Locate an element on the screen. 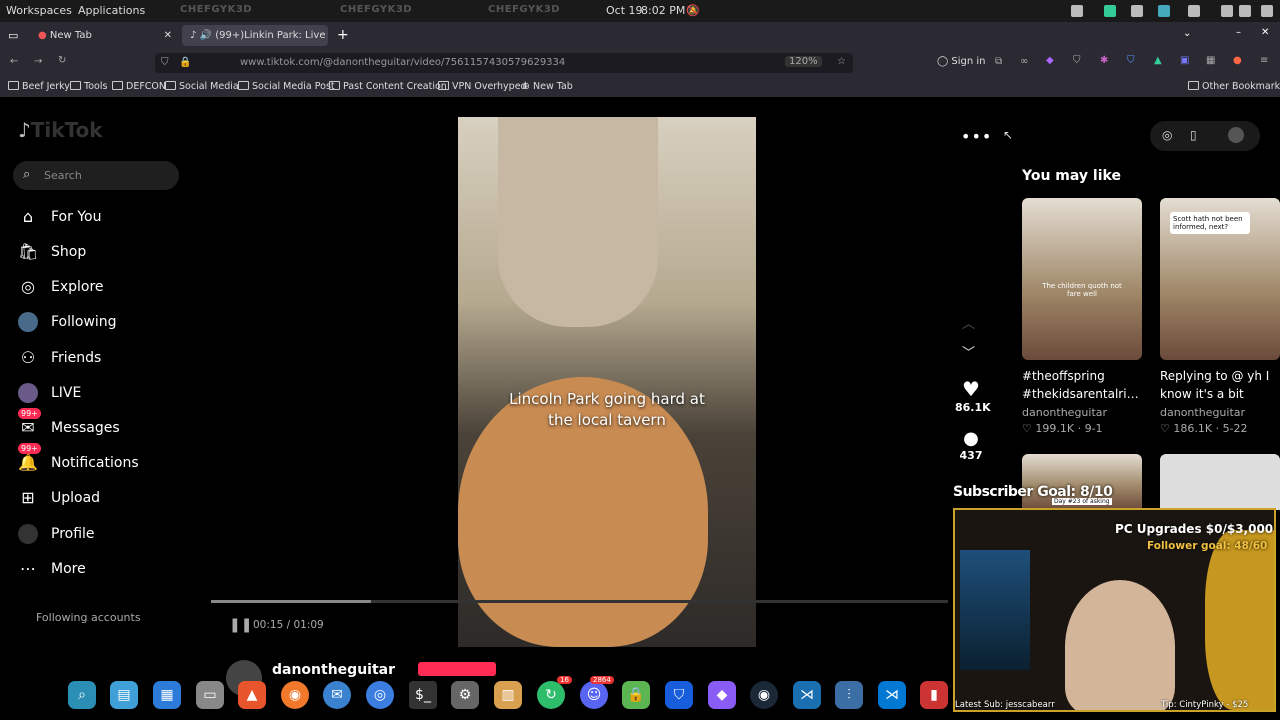 The width and height of the screenshot is (1280, 720). next-video-icon: ﹀ is located at coordinates (968, 351).